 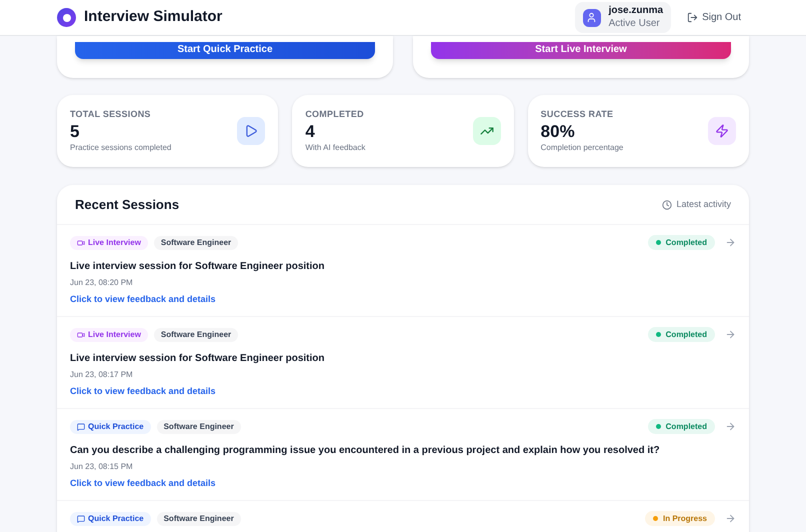 I want to click on app-title: Interview Simulator, so click(x=153, y=17).